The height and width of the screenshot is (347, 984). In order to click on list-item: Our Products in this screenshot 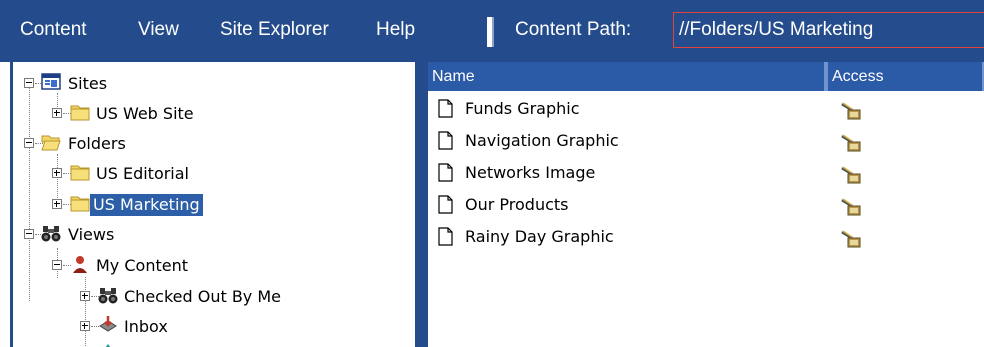, I will do `click(703, 207)`.